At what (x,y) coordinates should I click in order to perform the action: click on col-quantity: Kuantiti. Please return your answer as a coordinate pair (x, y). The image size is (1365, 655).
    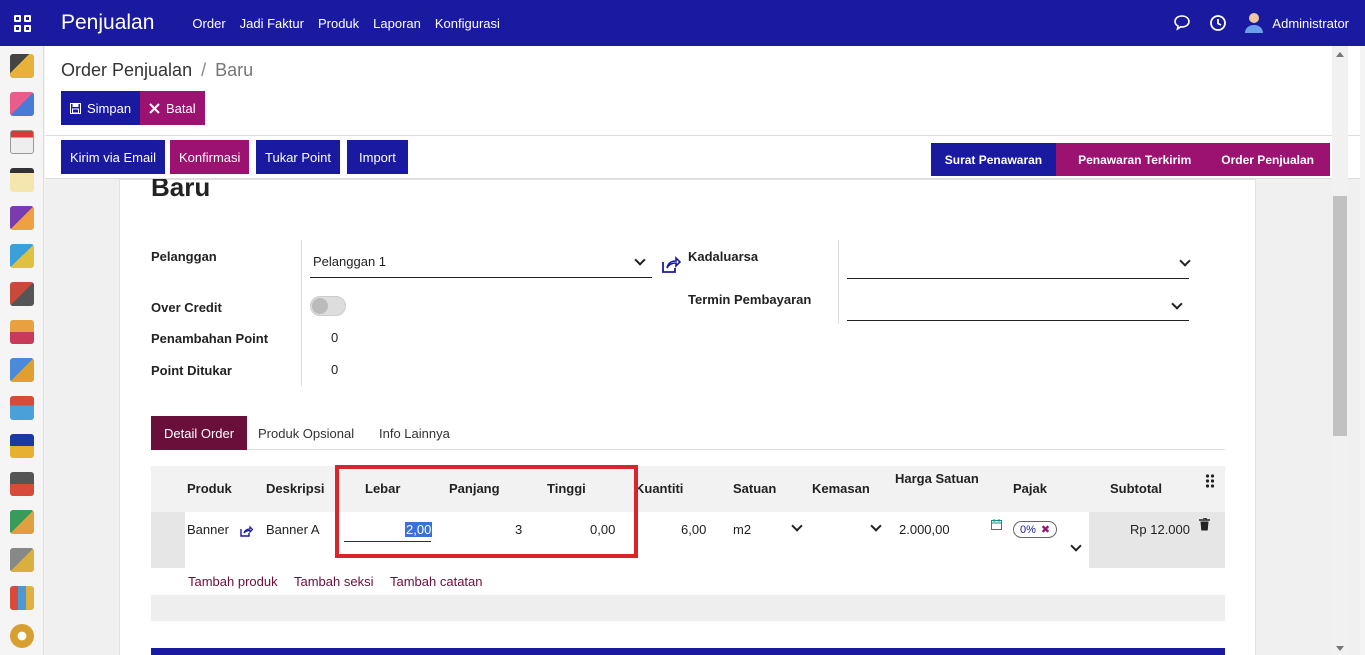
    Looking at the image, I should click on (659, 488).